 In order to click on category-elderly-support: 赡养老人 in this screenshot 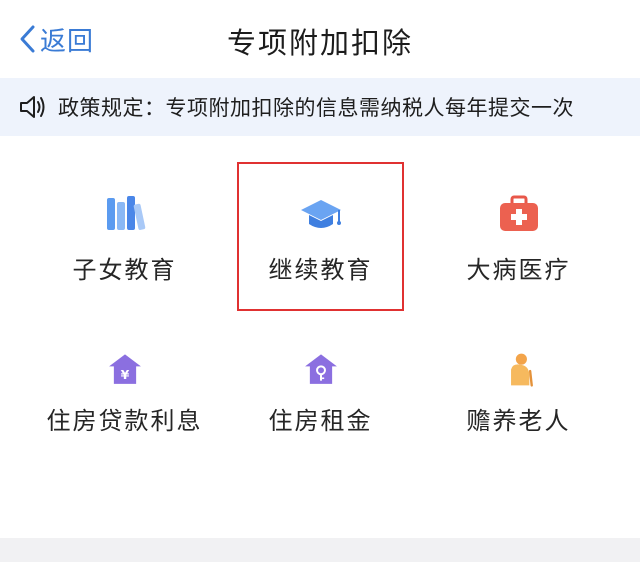, I will do `click(518, 361)`.